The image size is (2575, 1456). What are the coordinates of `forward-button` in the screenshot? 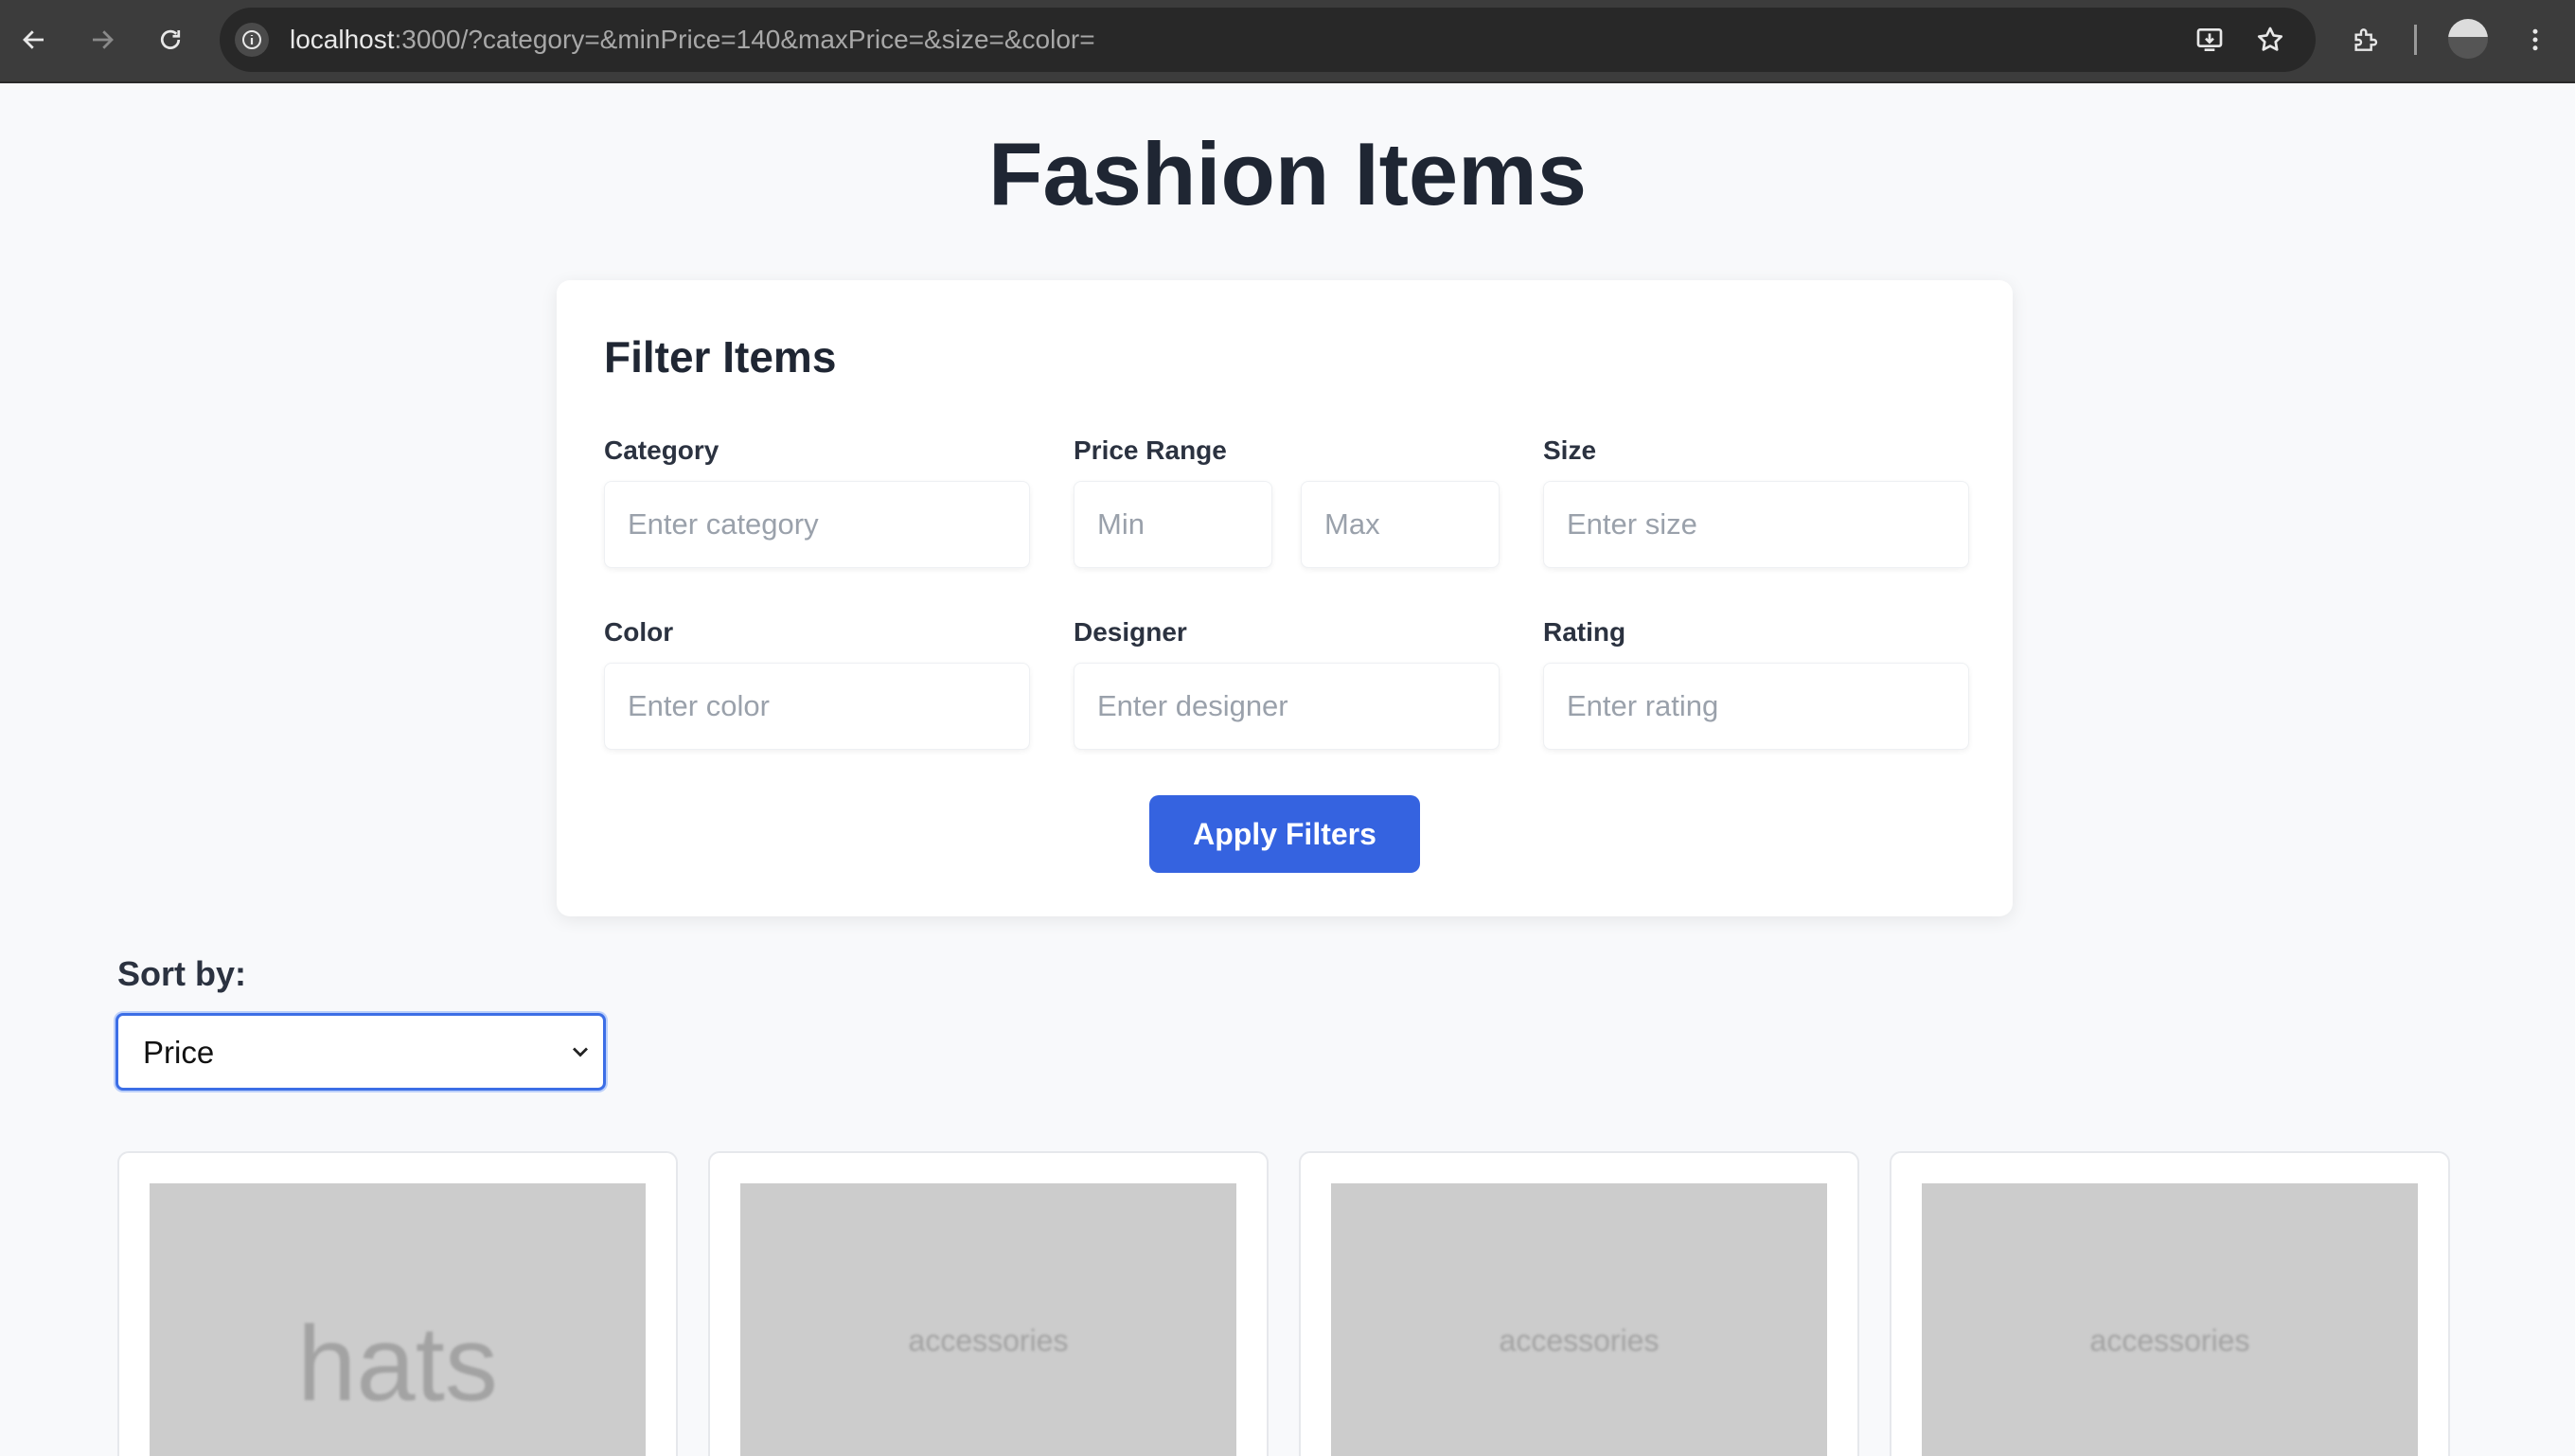 It's located at (103, 39).